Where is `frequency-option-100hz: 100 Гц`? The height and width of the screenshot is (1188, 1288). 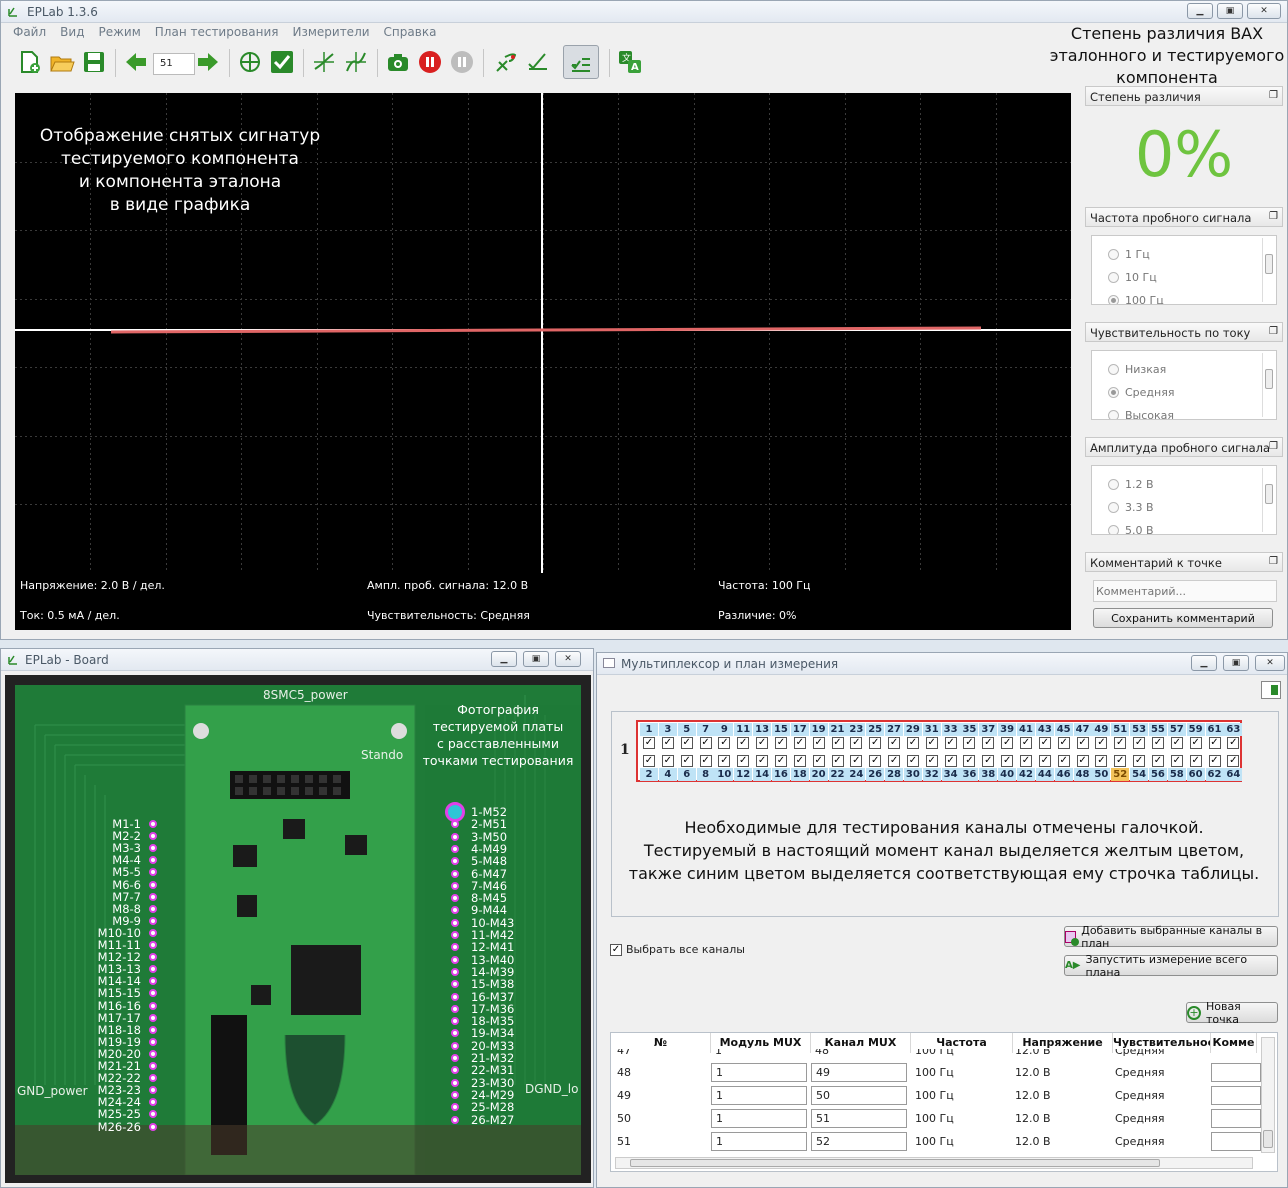
frequency-option-100hz: 100 Гц is located at coordinates (1136, 299).